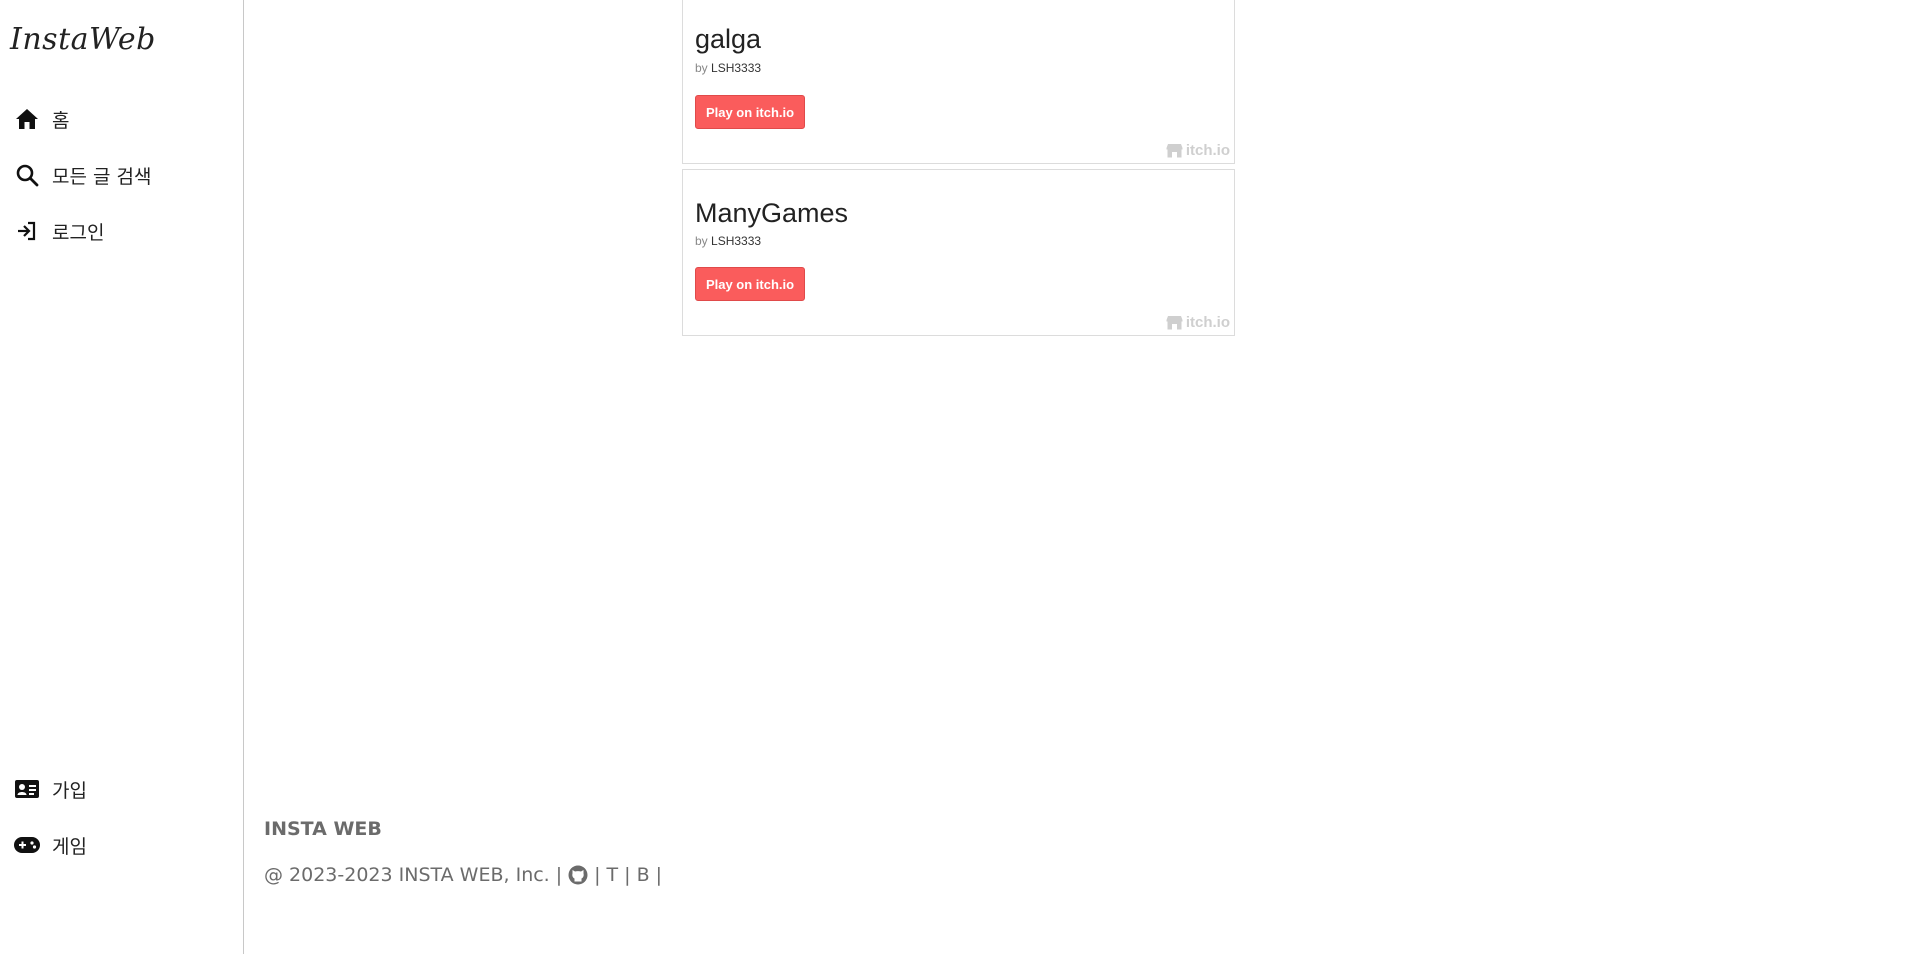 This screenshot has height=954, width=1912. What do you see at coordinates (50, 789) in the screenshot?
I see `nav-join: 가입` at bounding box center [50, 789].